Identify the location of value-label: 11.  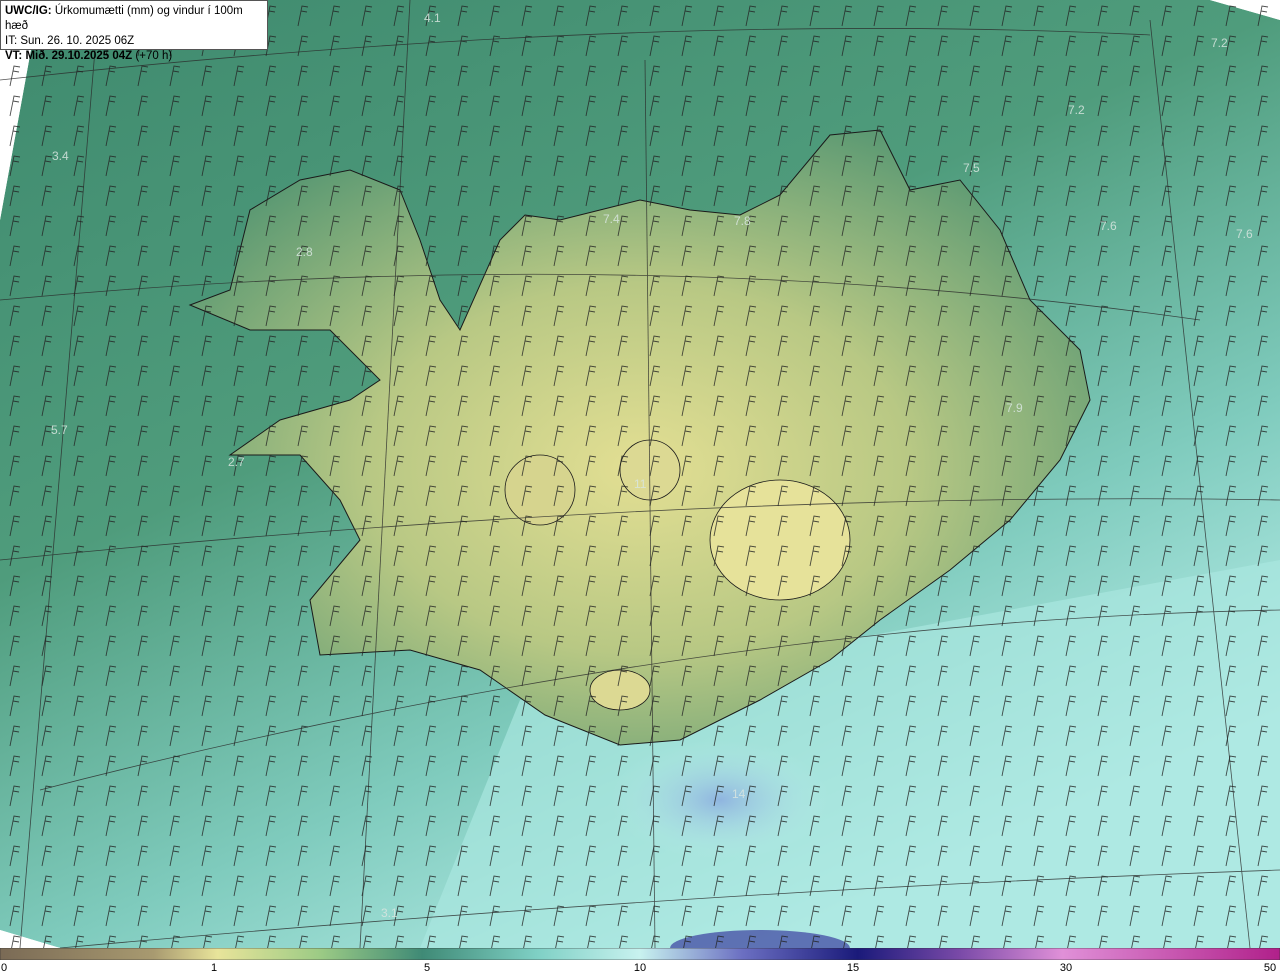
(640, 484).